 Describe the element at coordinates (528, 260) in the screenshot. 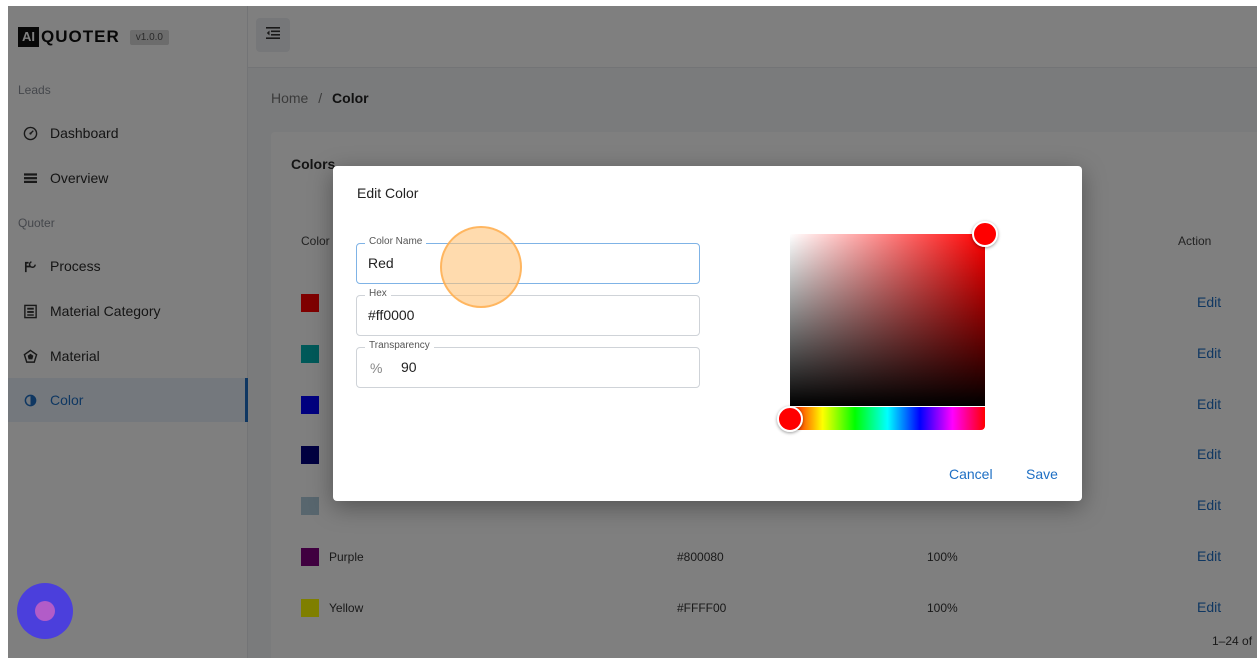

I see `color-name-field: Color Name` at that location.